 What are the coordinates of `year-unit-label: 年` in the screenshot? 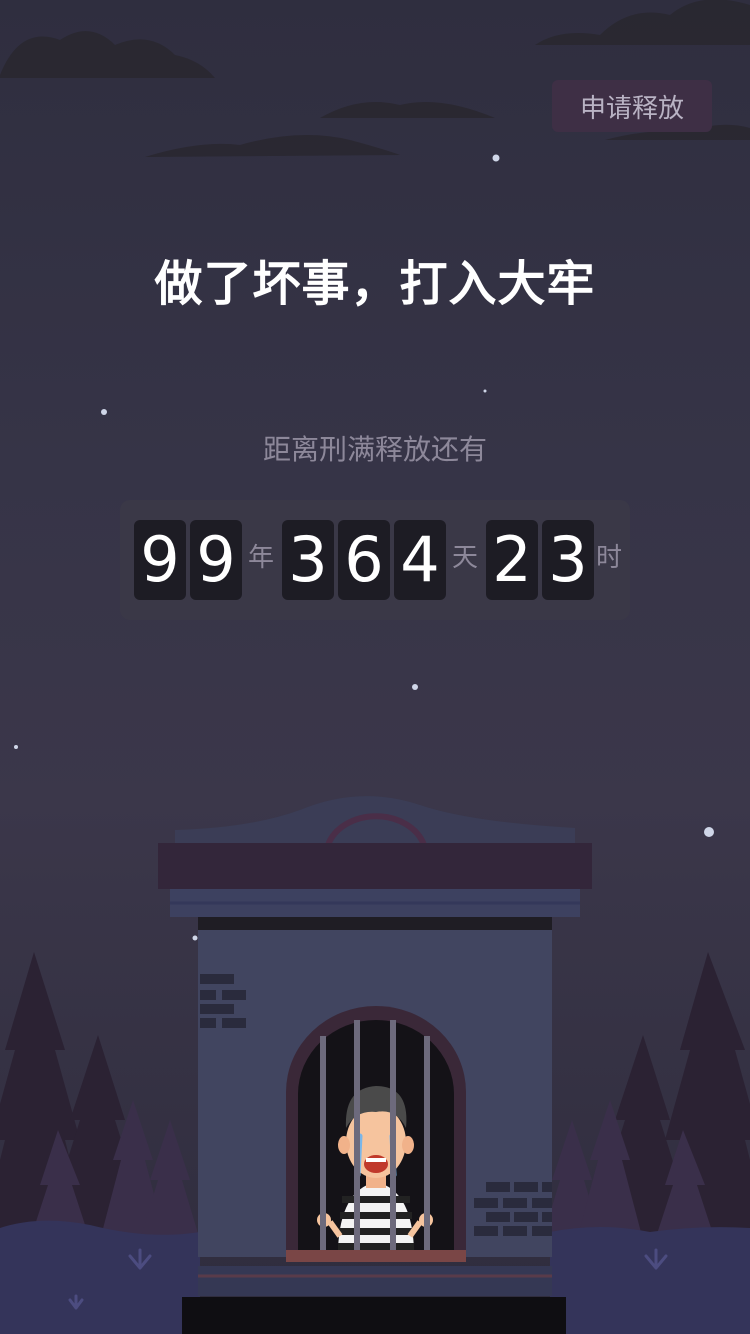 It's located at (261, 558).